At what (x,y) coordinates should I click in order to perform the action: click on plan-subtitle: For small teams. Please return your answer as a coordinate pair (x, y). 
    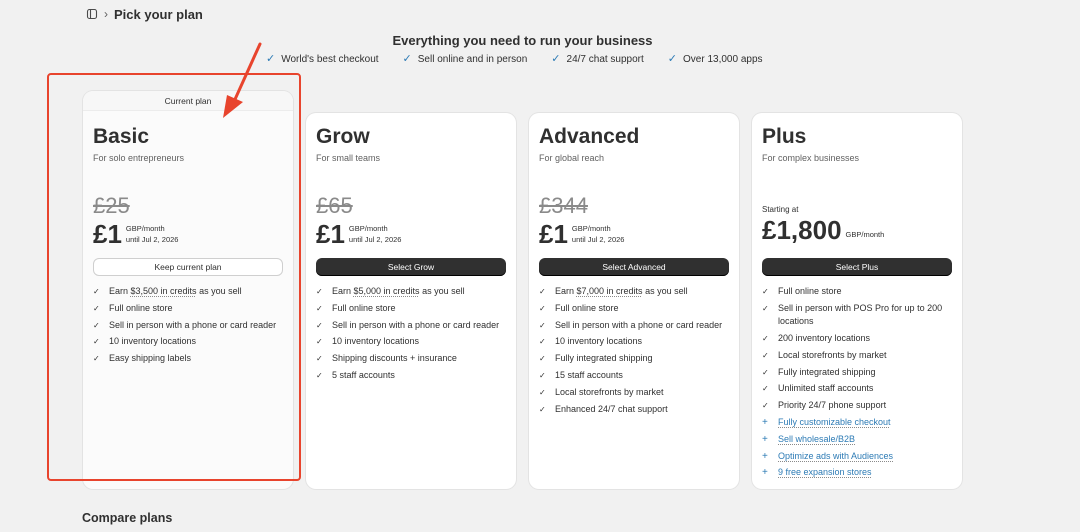
    Looking at the image, I should click on (348, 158).